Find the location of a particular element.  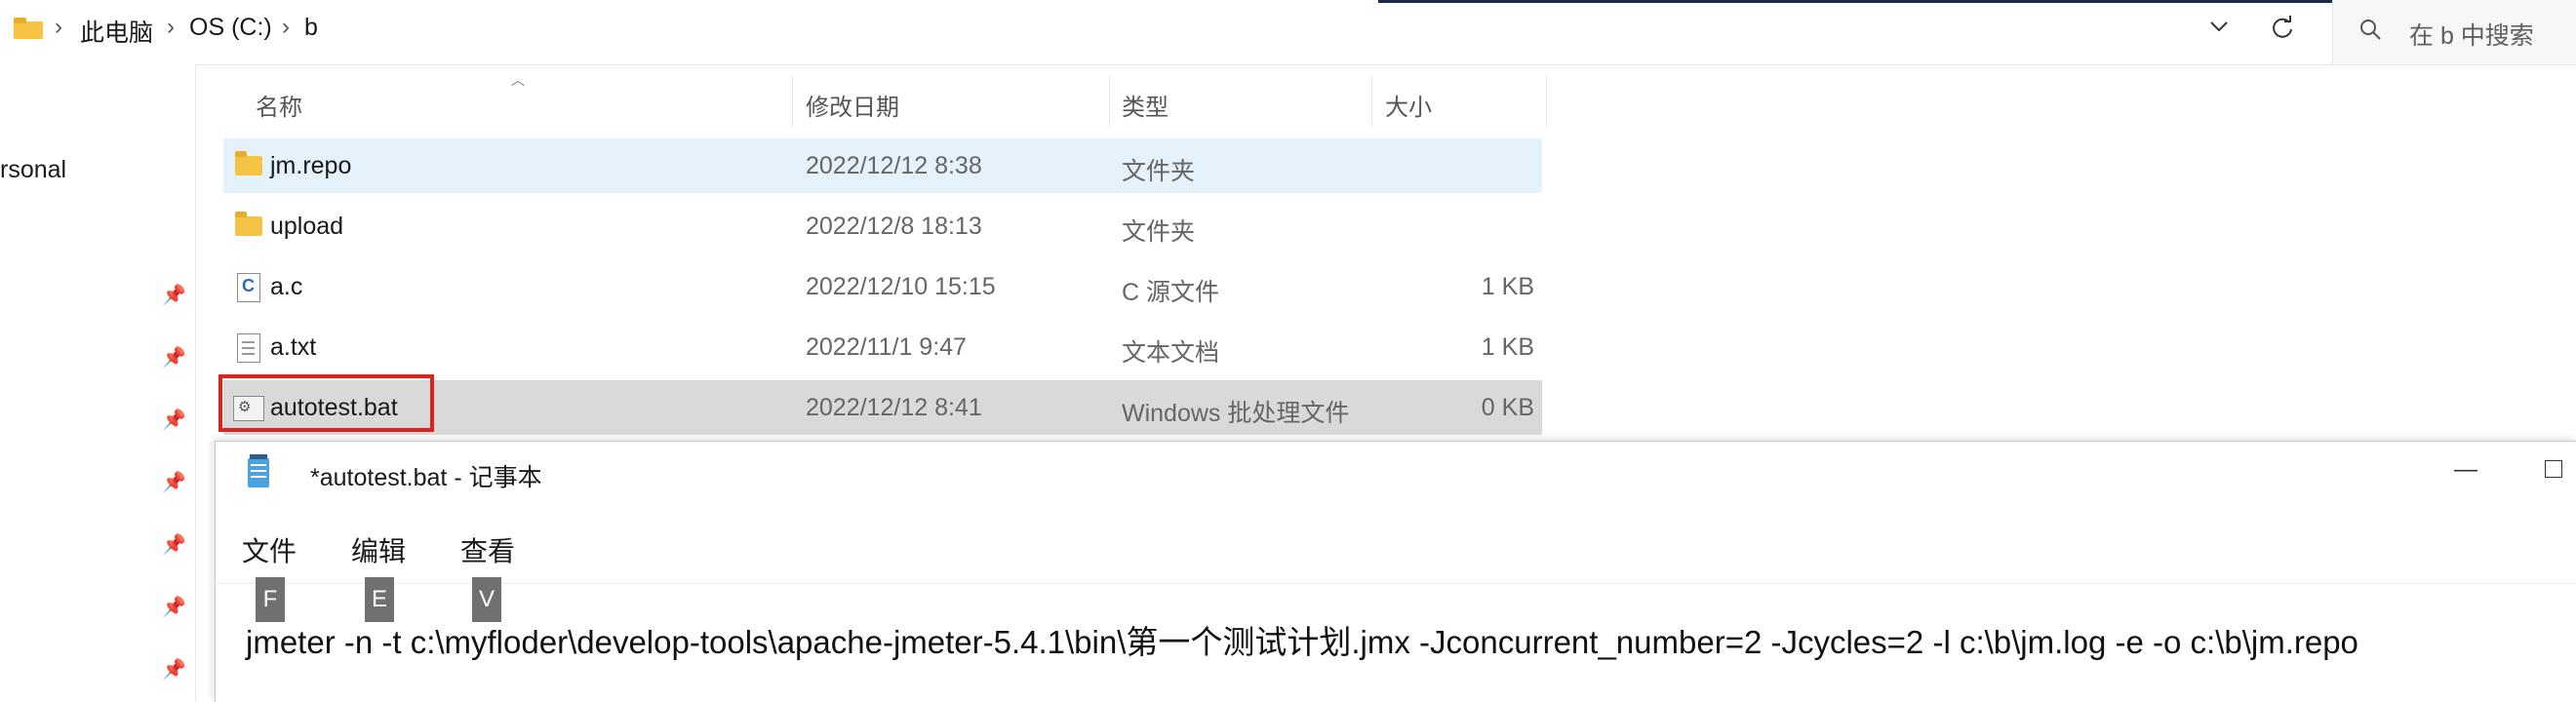

menu-view: 查看 is located at coordinates (487, 549).